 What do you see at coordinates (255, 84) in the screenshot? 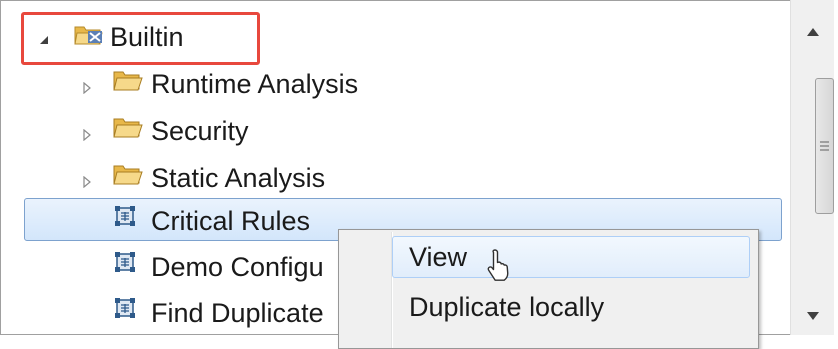
I see `tree-item-label: Runtime Analysis` at bounding box center [255, 84].